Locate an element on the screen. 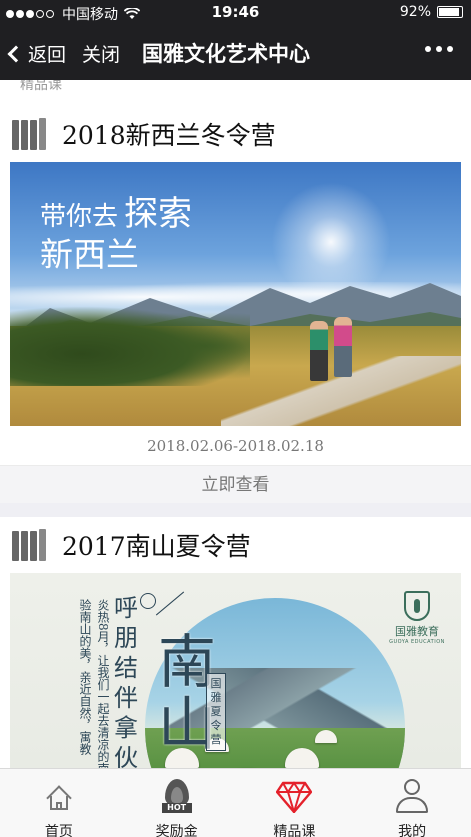 This screenshot has height=837, width=471. tab-home: 首页 is located at coordinates (59, 803).